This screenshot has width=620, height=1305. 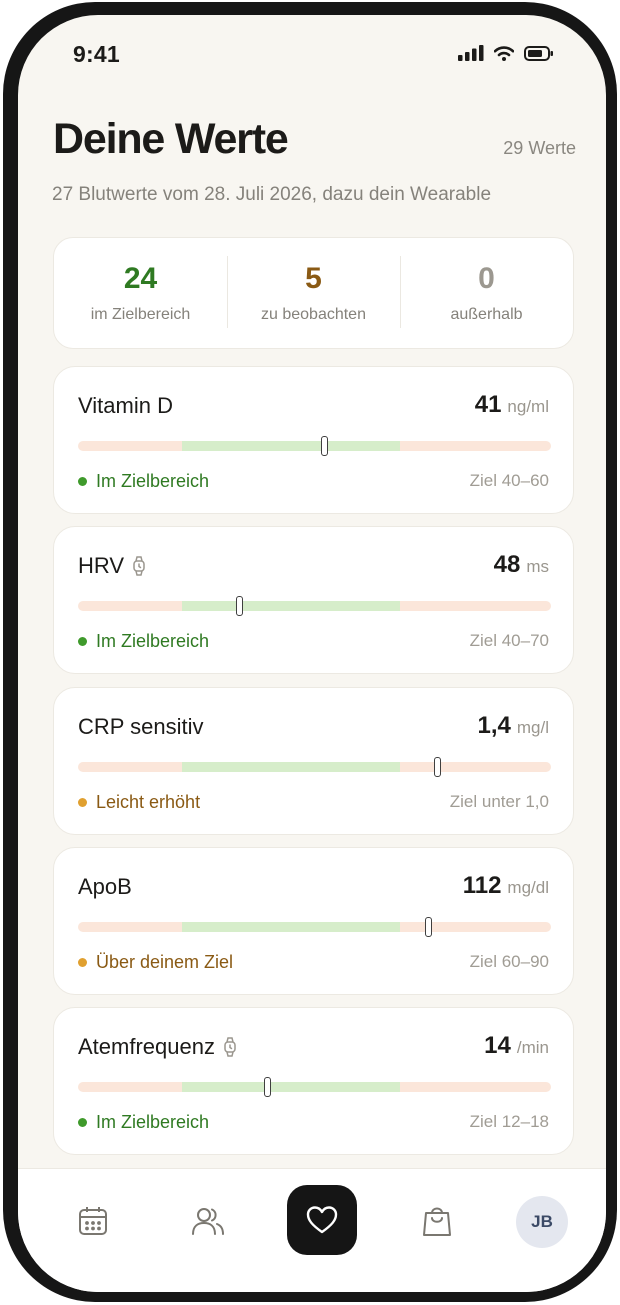 I want to click on wifi-icon, so click(x=504, y=53).